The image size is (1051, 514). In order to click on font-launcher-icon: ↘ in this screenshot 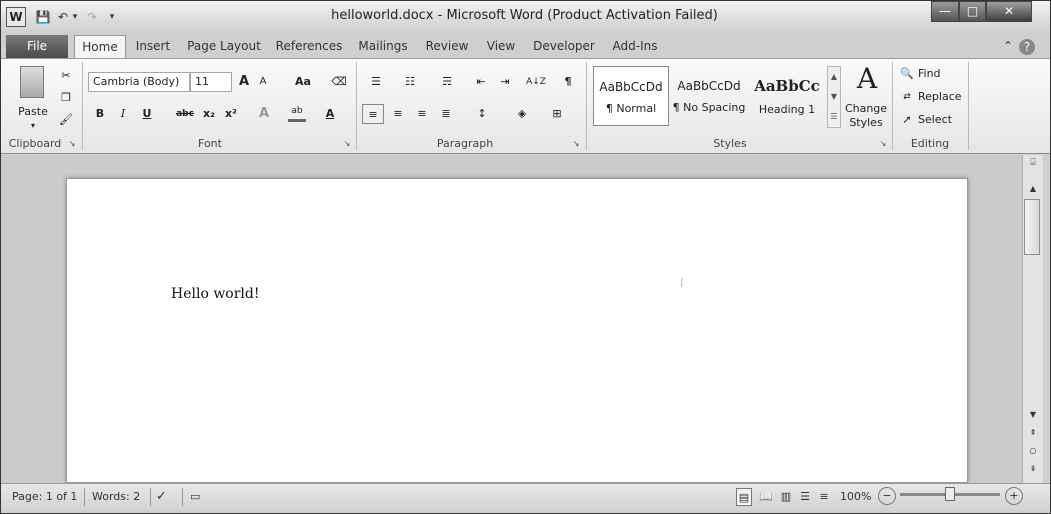, I will do `click(347, 144)`.